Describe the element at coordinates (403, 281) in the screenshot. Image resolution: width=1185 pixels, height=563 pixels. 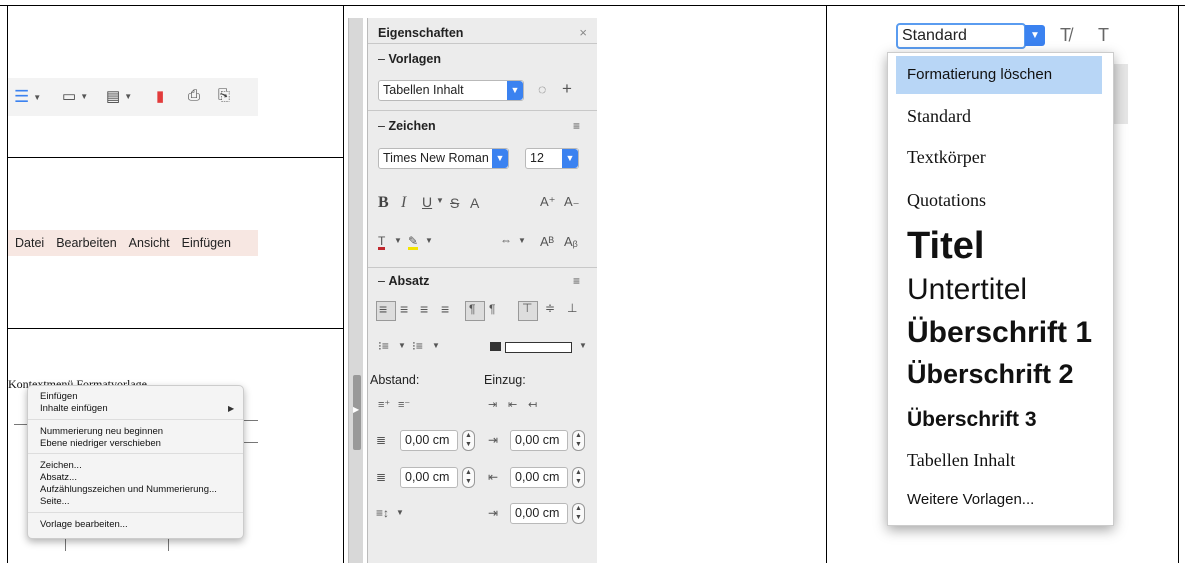
I see `section-absatz: – Absatz` at that location.